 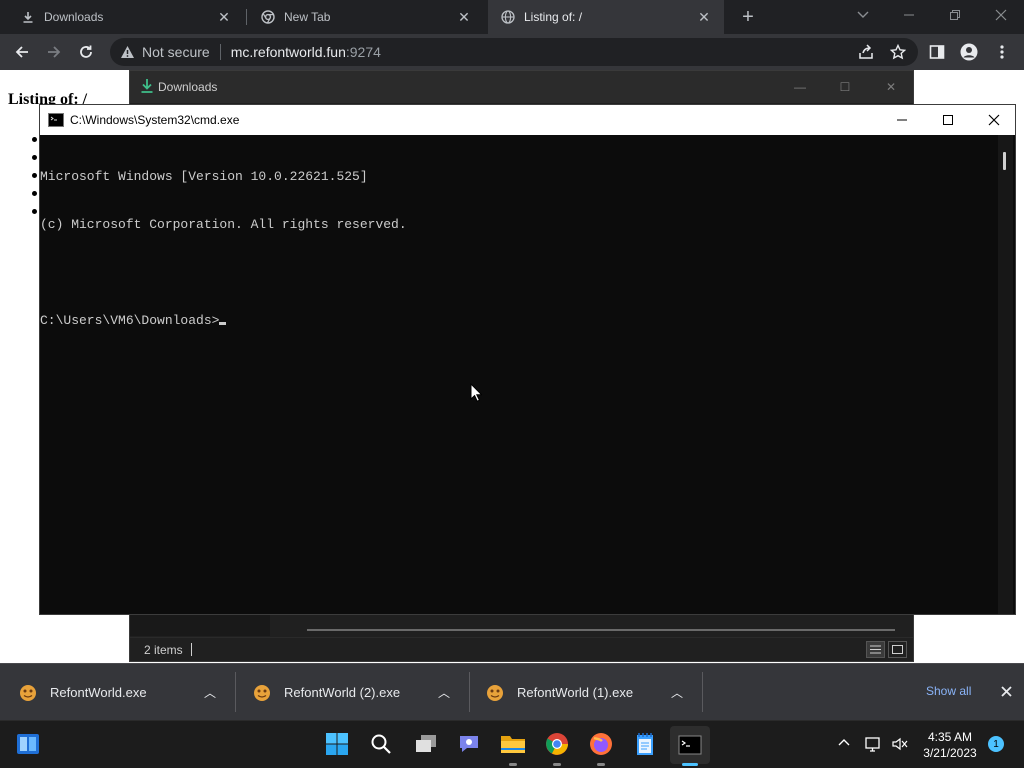 What do you see at coordinates (996, 744) in the screenshot?
I see `notification-badge: 1` at bounding box center [996, 744].